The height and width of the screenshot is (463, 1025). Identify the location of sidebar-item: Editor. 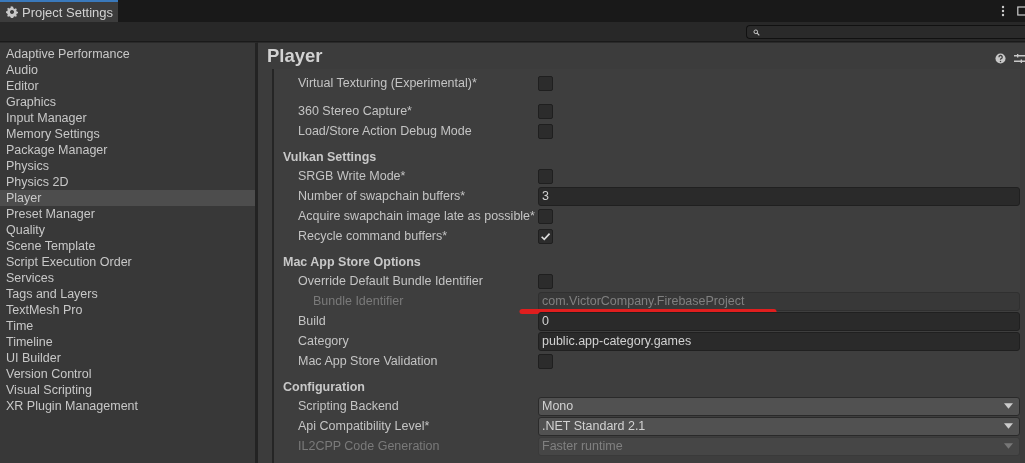
(127, 86).